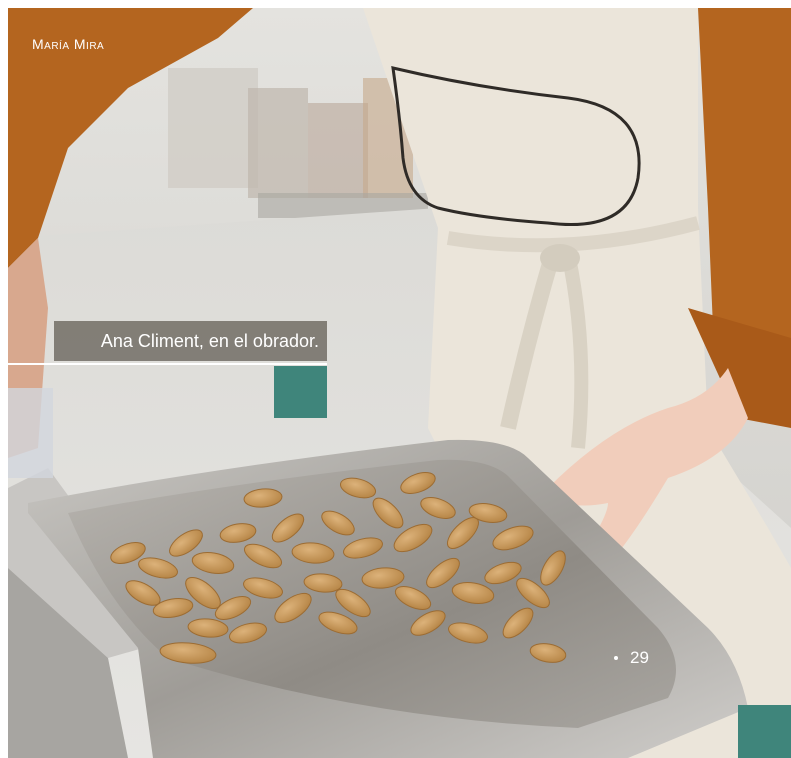 The width and height of the screenshot is (791, 758). I want to click on corner-accent-square, so click(764, 731).